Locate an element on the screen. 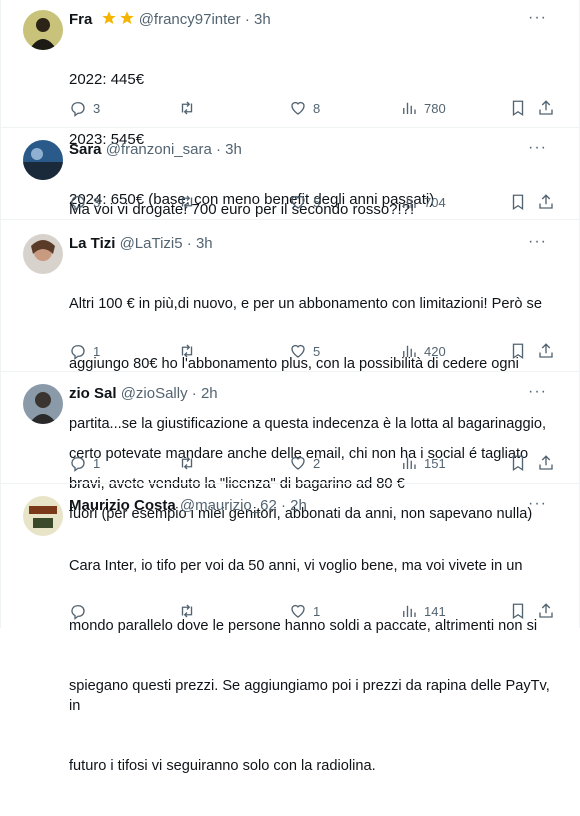 The width and height of the screenshot is (580, 816). views-count: 420 is located at coordinates (435, 351).